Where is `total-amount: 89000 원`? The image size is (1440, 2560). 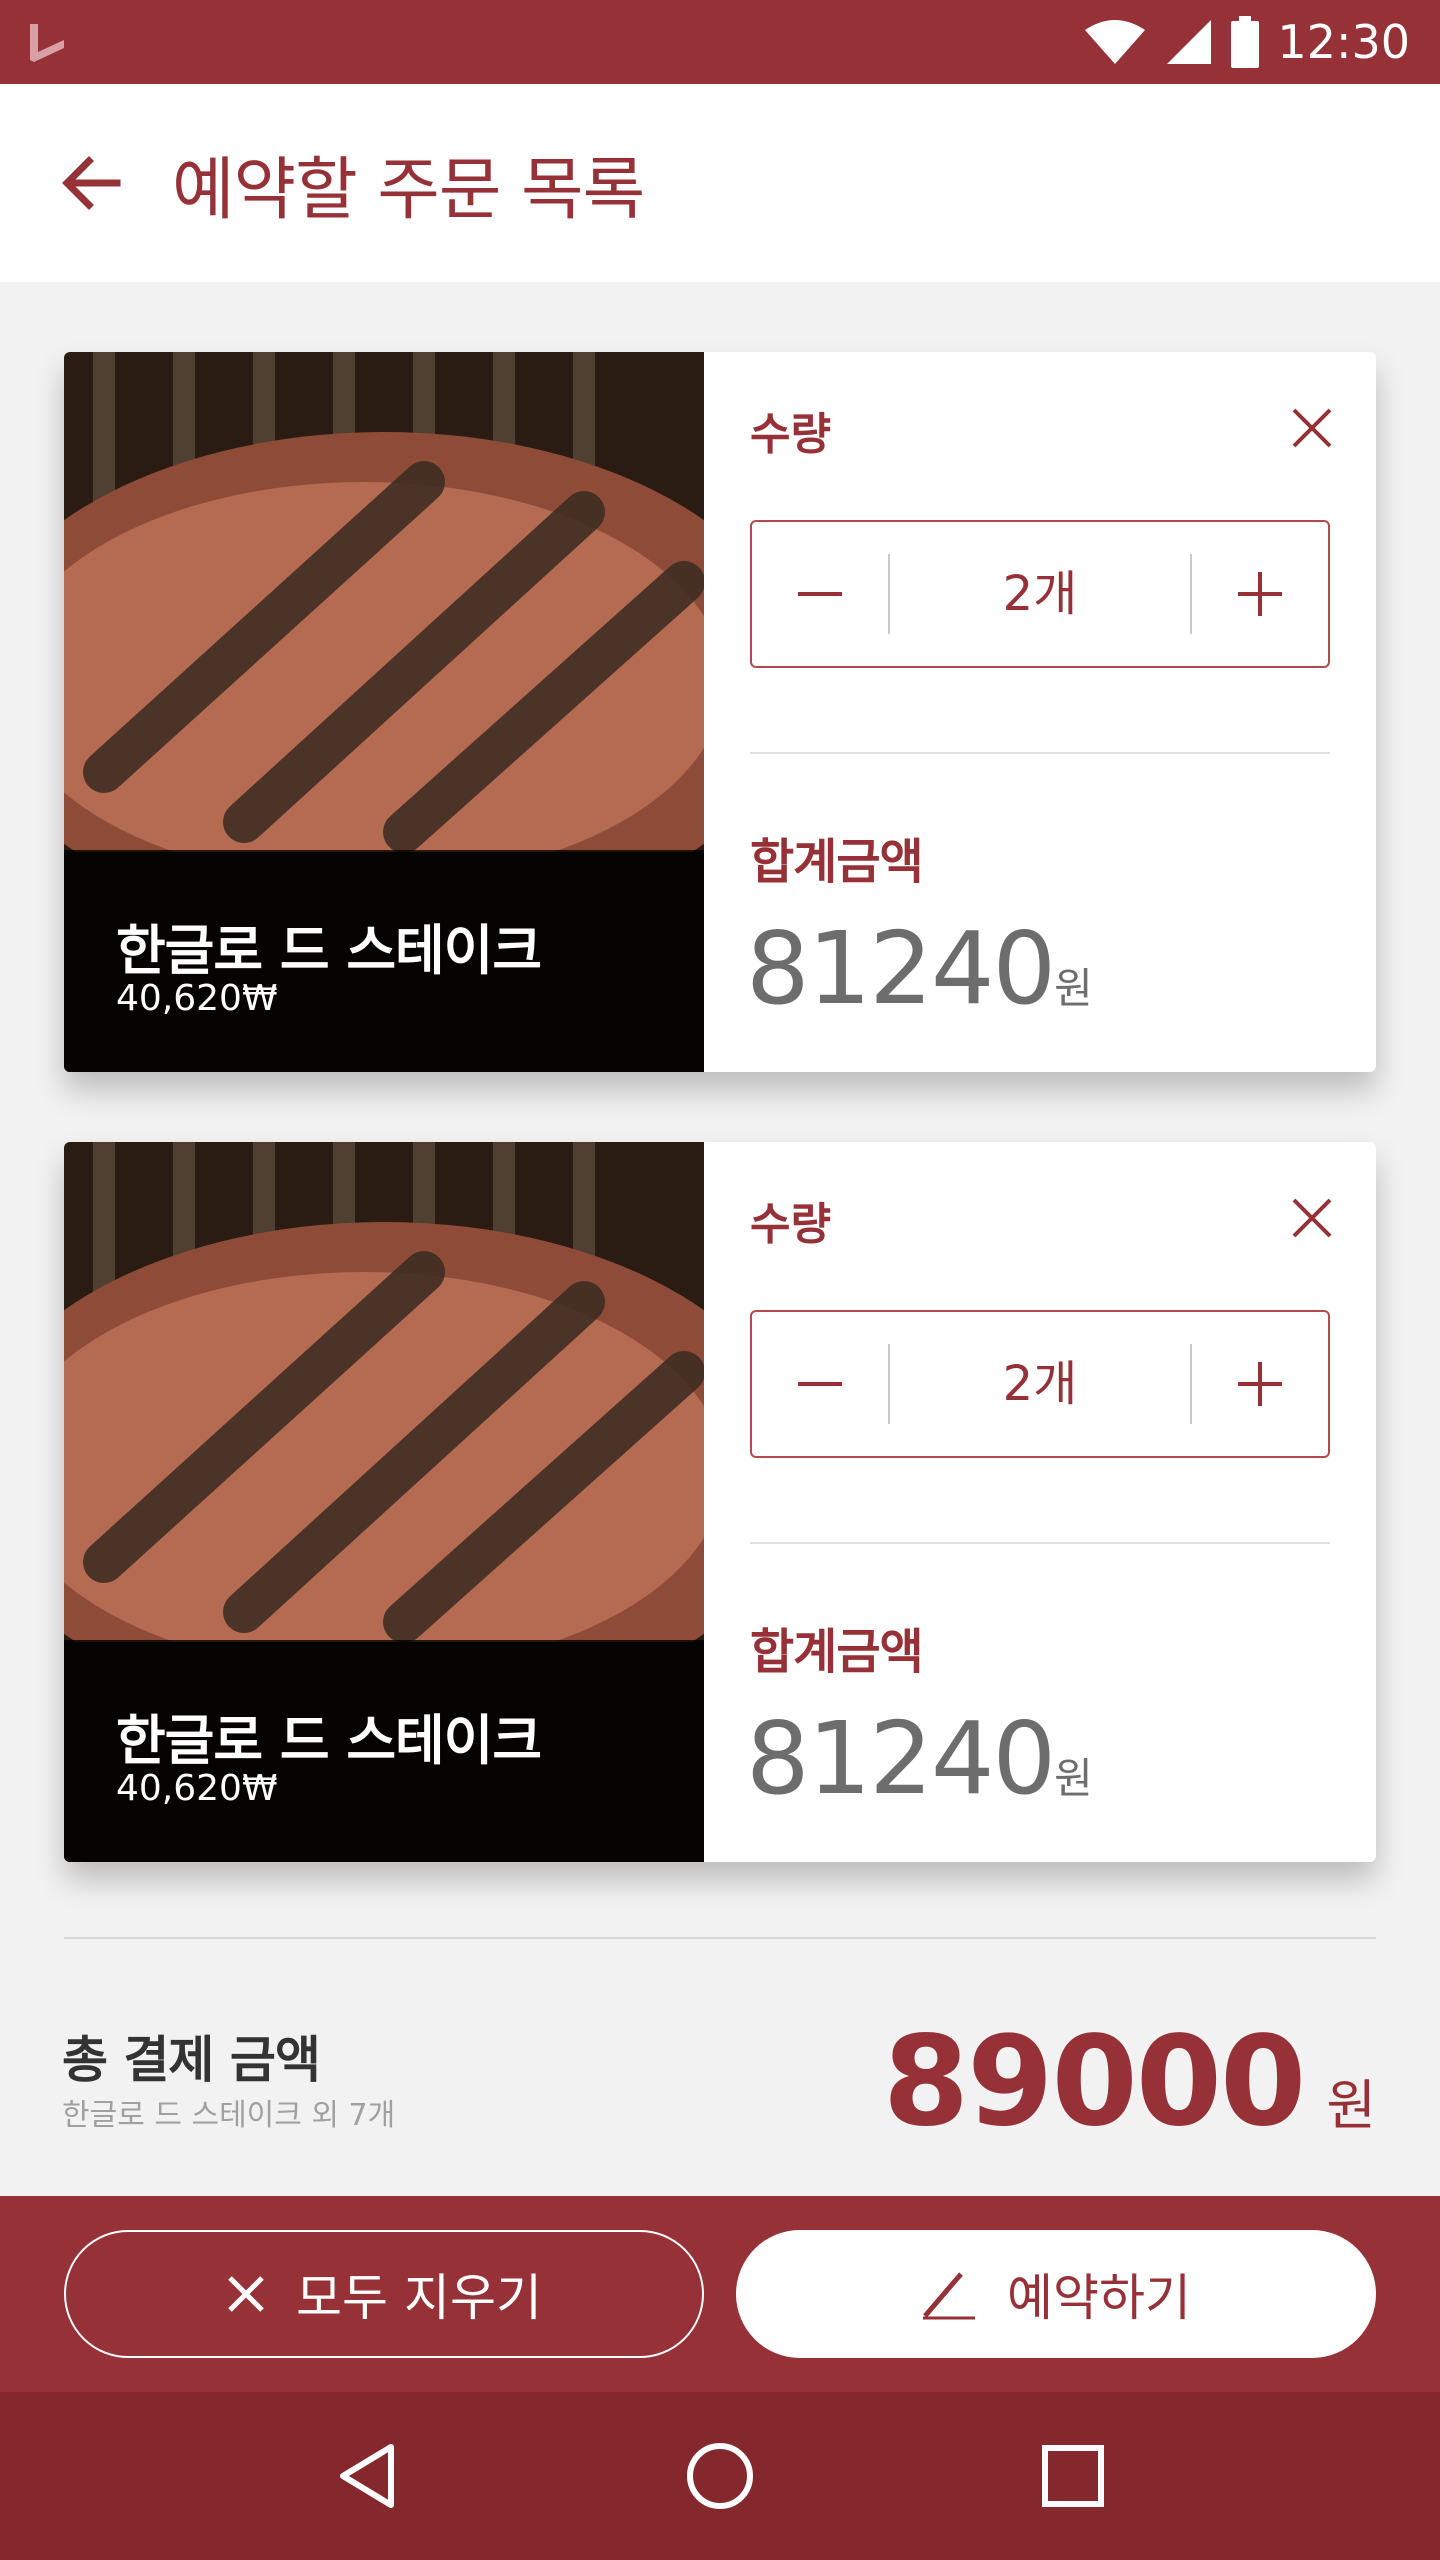 total-amount: 89000 원 is located at coordinates (1129, 2082).